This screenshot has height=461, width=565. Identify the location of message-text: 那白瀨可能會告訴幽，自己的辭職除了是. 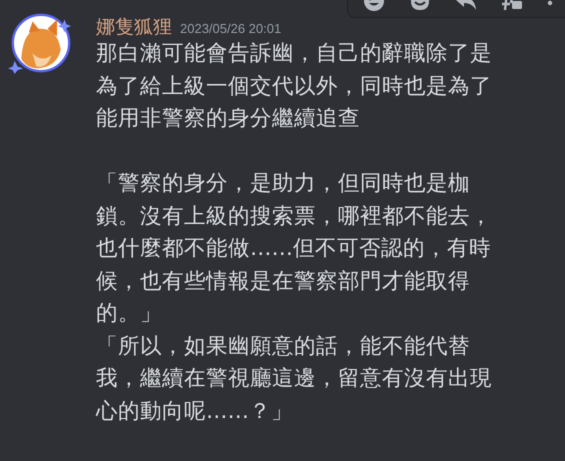
(294, 54).